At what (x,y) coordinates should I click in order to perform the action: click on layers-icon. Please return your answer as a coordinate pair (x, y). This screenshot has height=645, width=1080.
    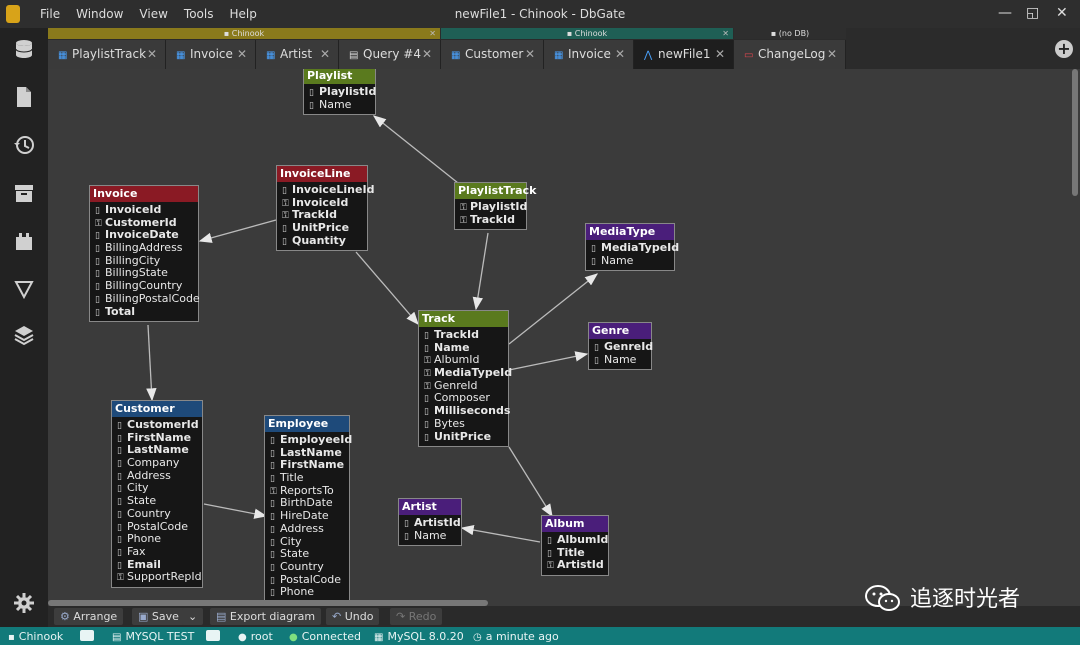
    Looking at the image, I should click on (24, 336).